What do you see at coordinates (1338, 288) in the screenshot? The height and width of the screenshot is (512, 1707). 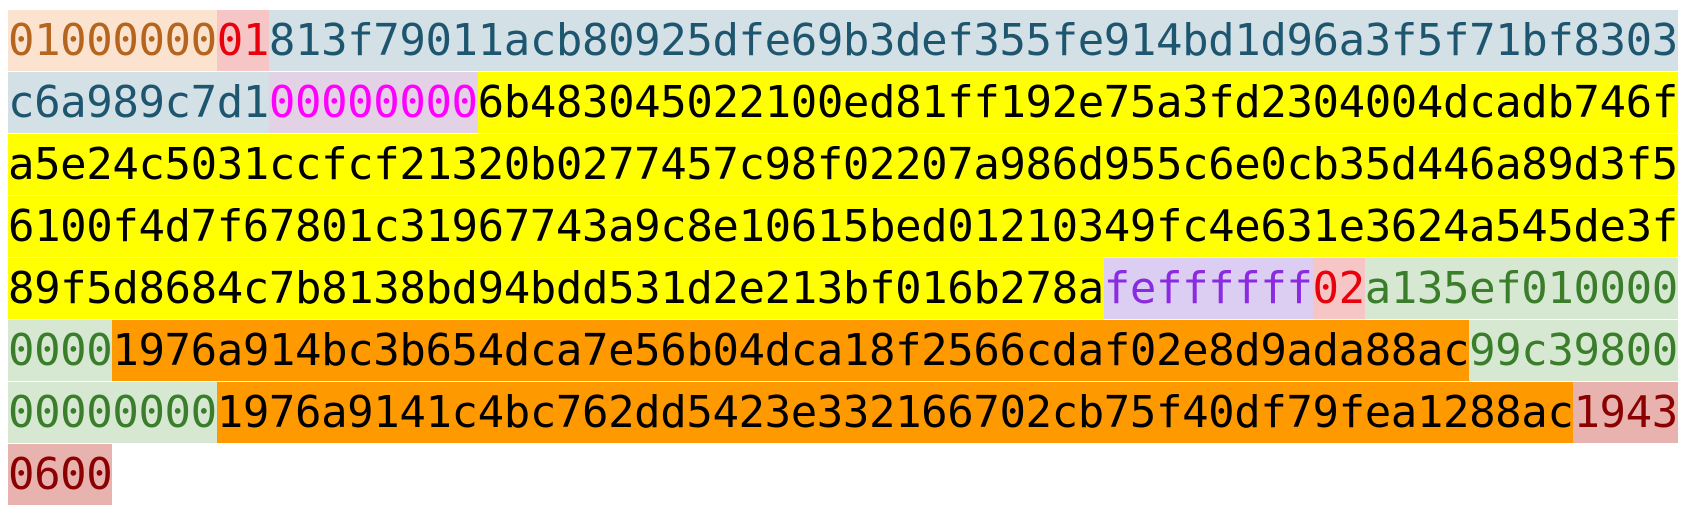 I see `output-count-field: 02` at bounding box center [1338, 288].